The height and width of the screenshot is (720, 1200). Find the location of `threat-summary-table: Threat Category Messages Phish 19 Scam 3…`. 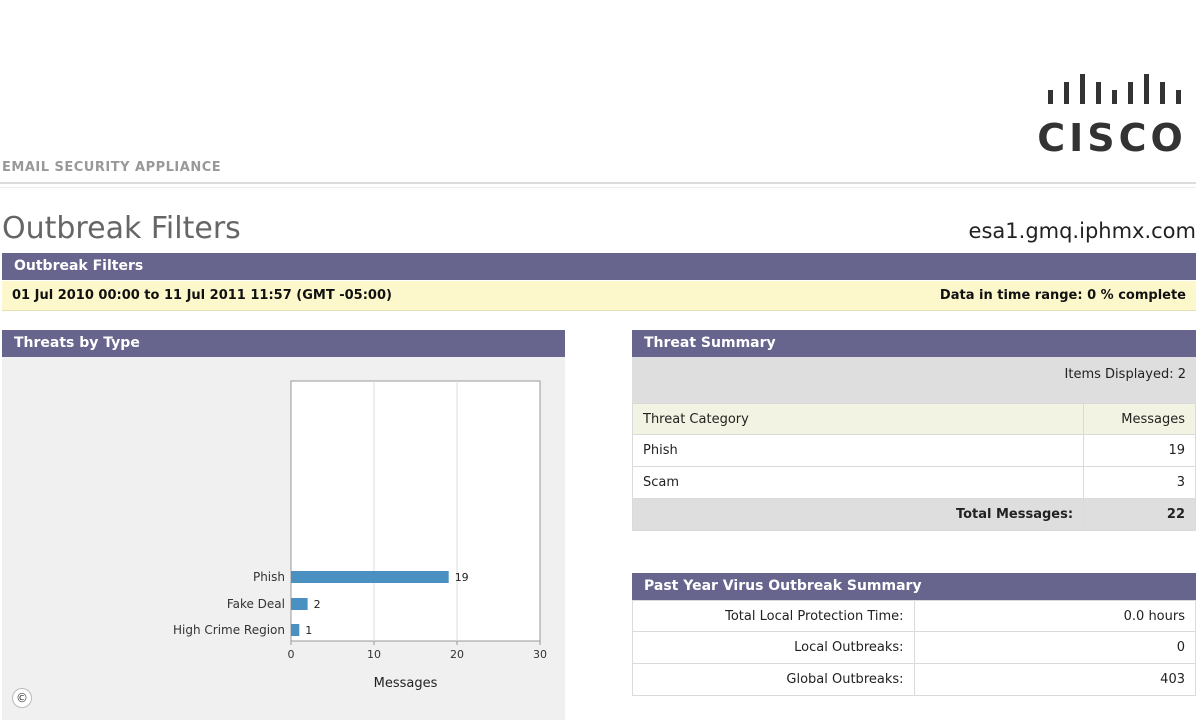

threat-summary-table: Threat Category Messages Phish 19 Scam 3… is located at coordinates (913, 467).